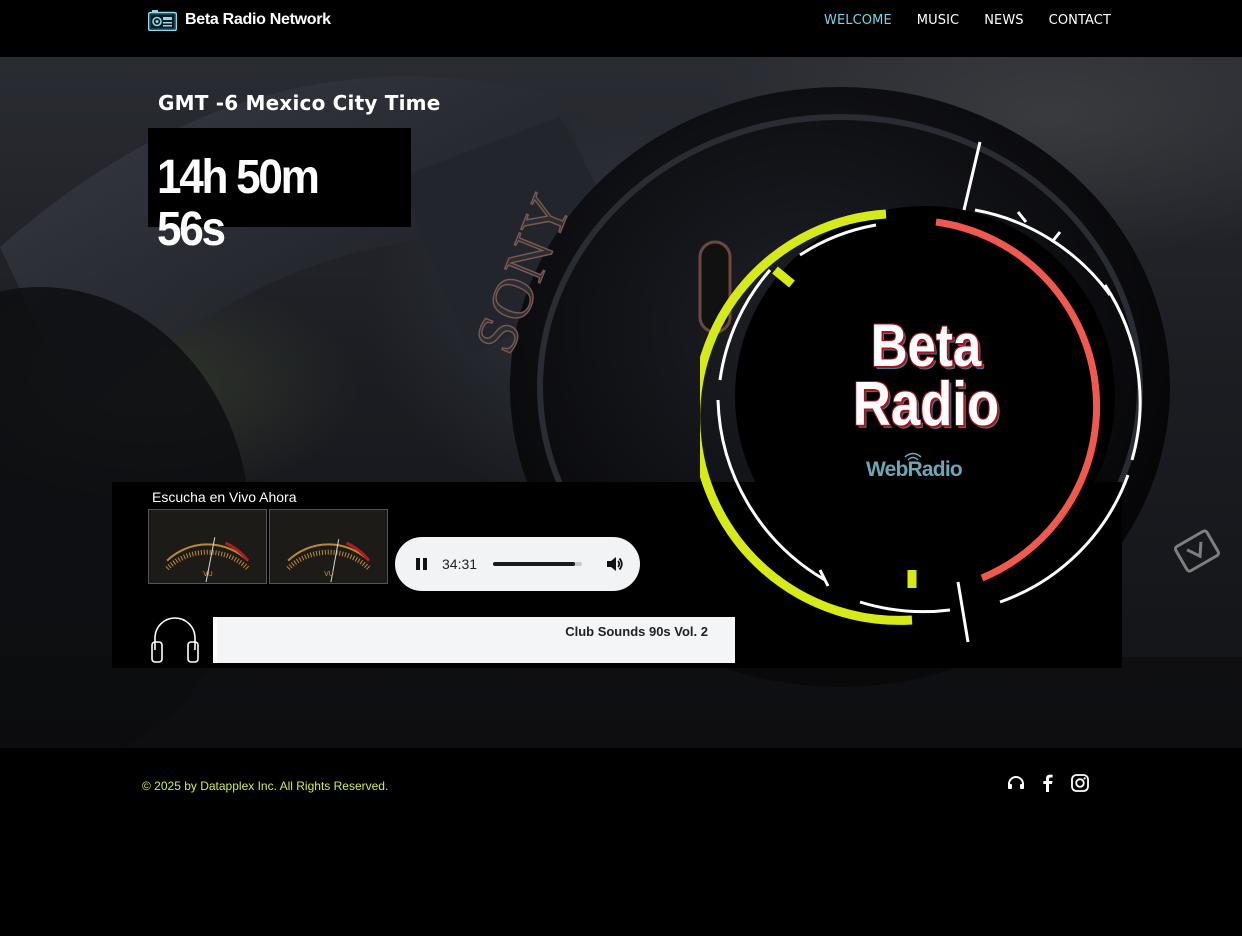 The image size is (1242, 936). I want to click on brand-logo-line1: Beta, so click(926, 345).